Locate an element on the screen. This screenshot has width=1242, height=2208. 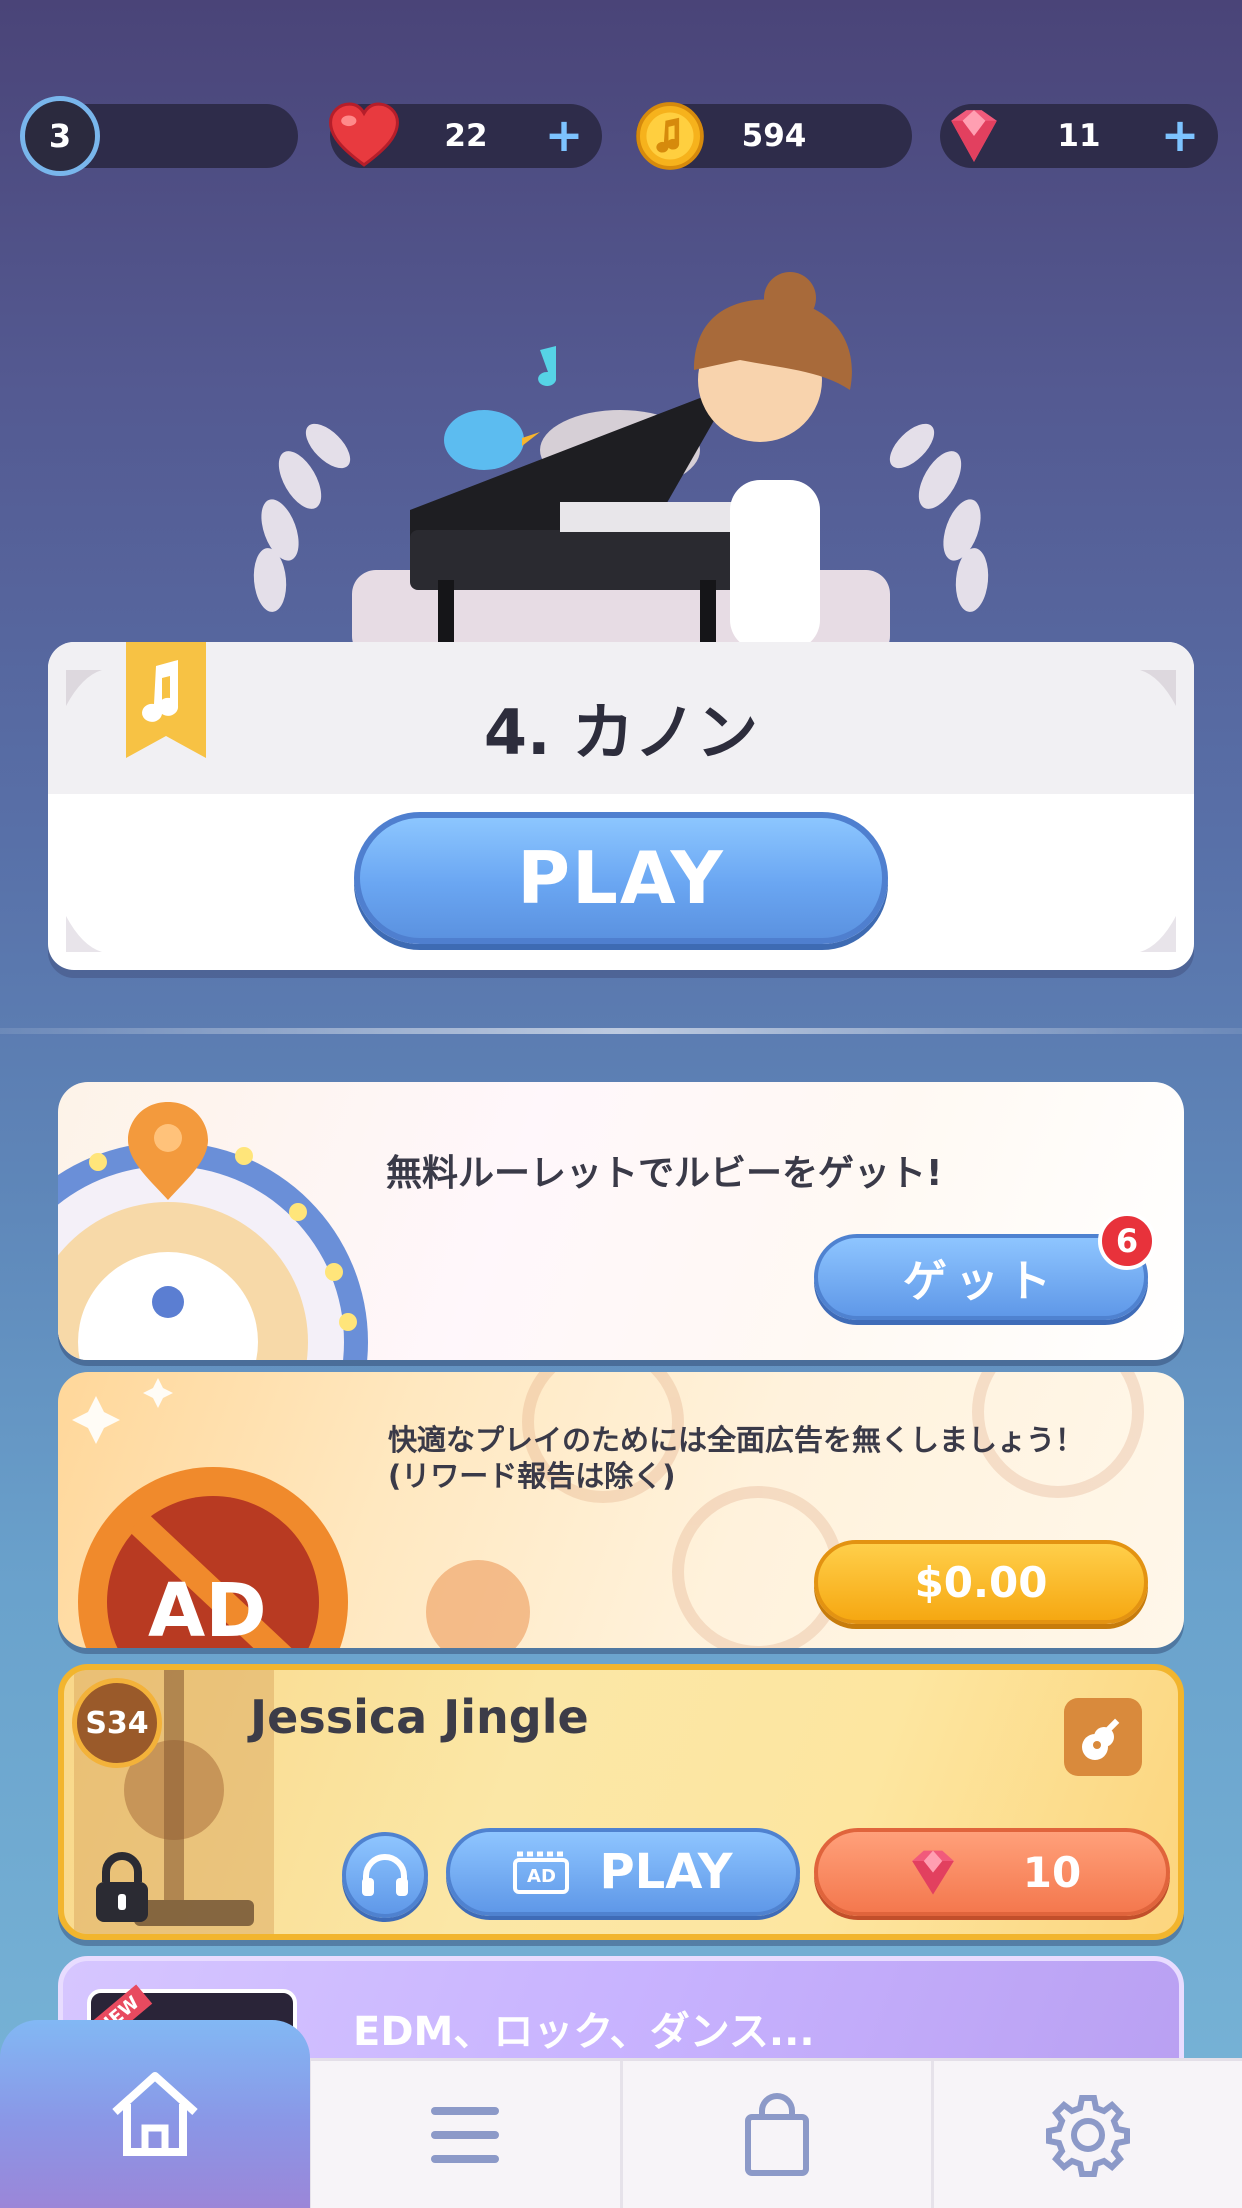
headphones-icon is located at coordinates (385, 1875).